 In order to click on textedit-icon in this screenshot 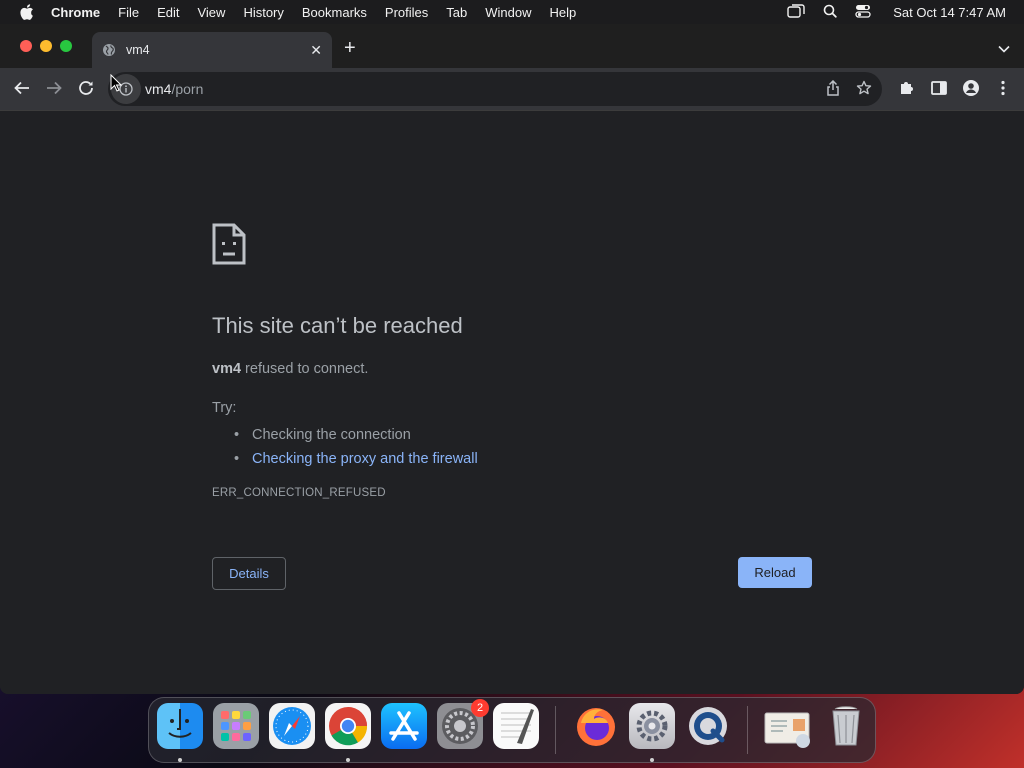, I will do `click(516, 726)`.